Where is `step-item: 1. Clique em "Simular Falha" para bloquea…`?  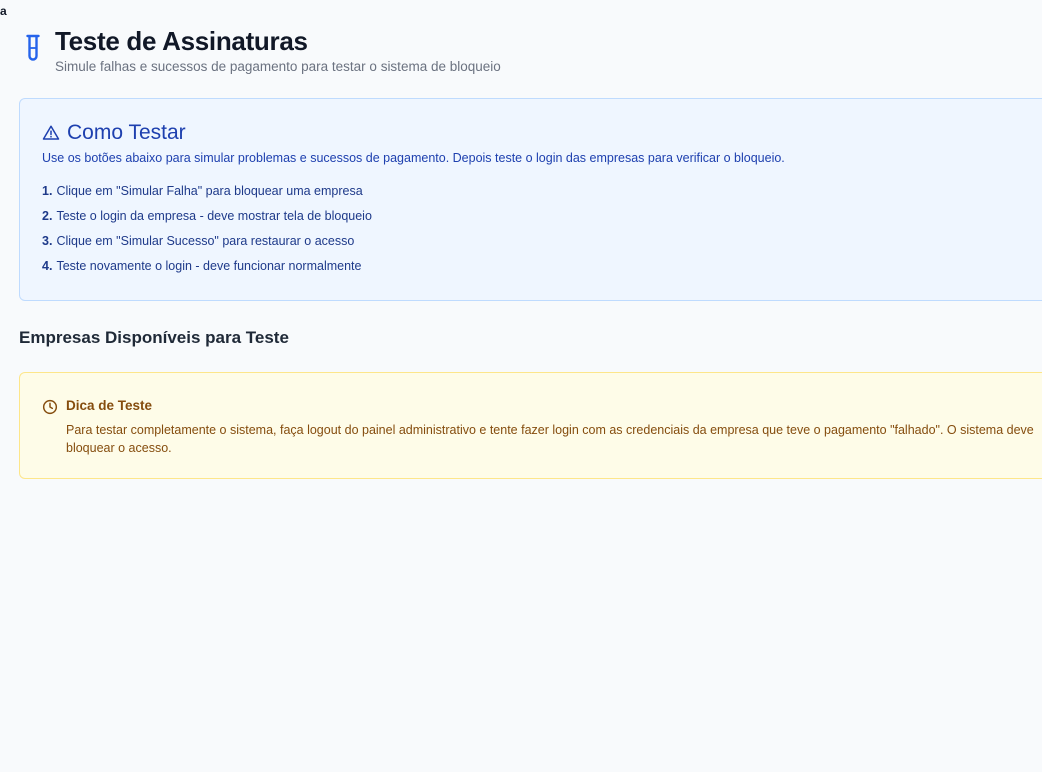 step-item: 1. Clique em "Simular Falha" para bloquea… is located at coordinates (539, 191).